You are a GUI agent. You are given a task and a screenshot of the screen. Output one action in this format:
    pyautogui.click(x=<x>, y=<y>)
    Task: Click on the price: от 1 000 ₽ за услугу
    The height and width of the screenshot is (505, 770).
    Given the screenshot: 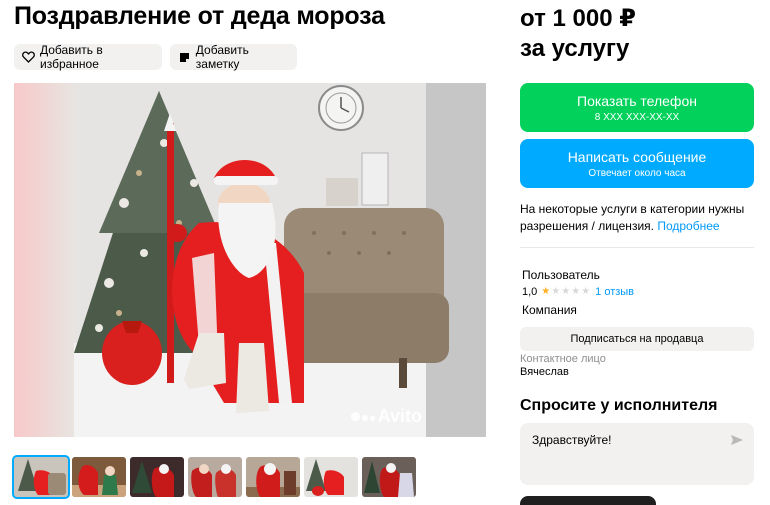 What is the action you would take?
    pyautogui.click(x=578, y=34)
    